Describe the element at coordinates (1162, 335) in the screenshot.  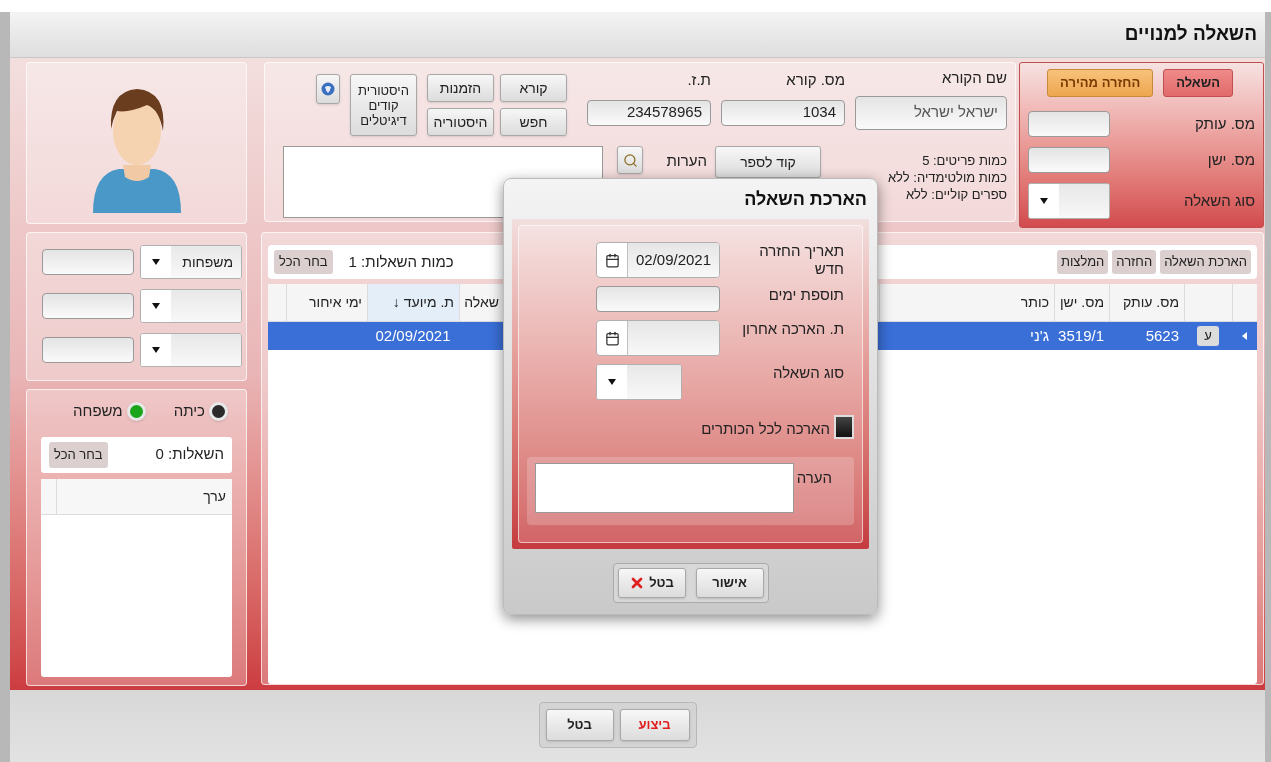
I see `table-cell-text: 5623` at that location.